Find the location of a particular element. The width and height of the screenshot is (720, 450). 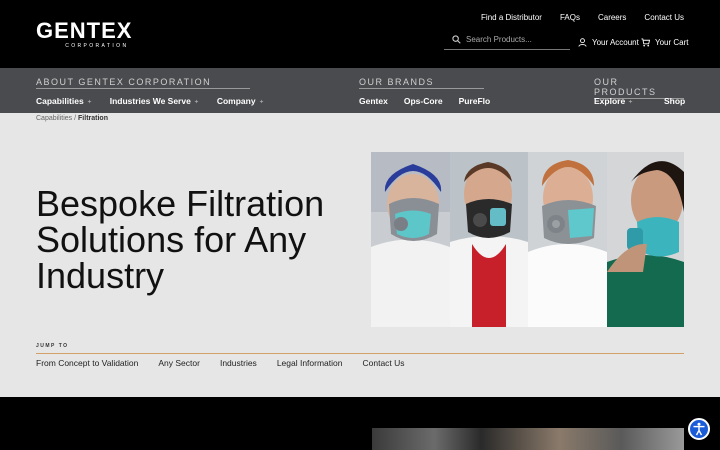

shop-nav: Shop is located at coordinates (674, 101).